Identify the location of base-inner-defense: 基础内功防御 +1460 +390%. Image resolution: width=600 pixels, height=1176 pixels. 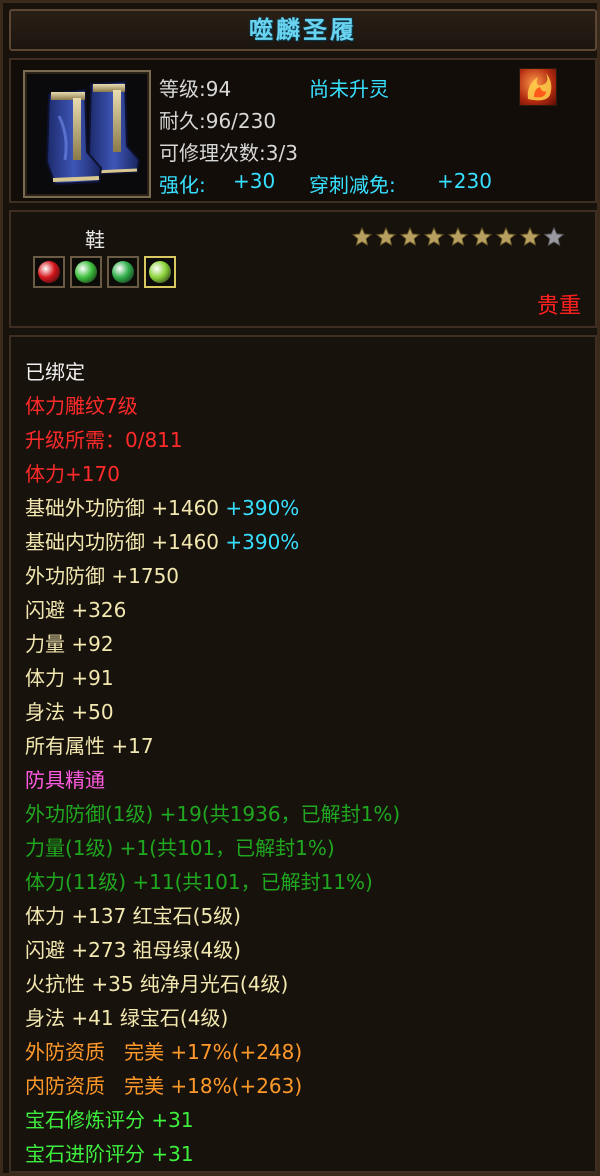
(310, 542).